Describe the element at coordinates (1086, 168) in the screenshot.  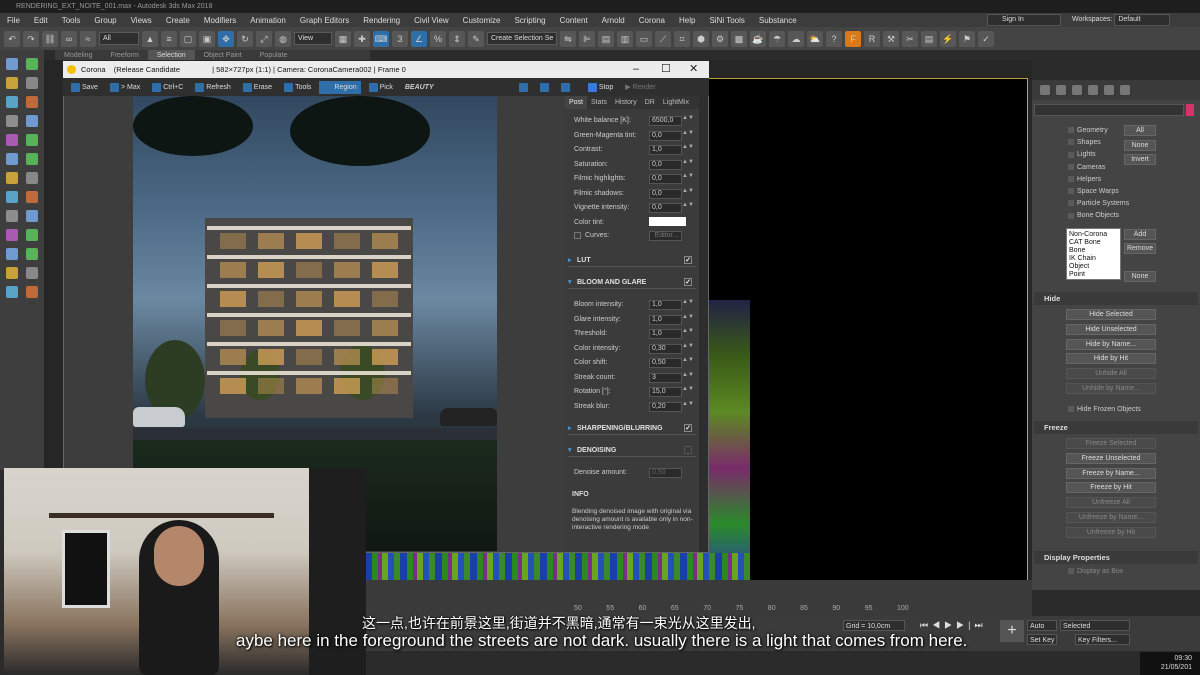
I see `category-cameras-checkbox: Cameras` at that location.